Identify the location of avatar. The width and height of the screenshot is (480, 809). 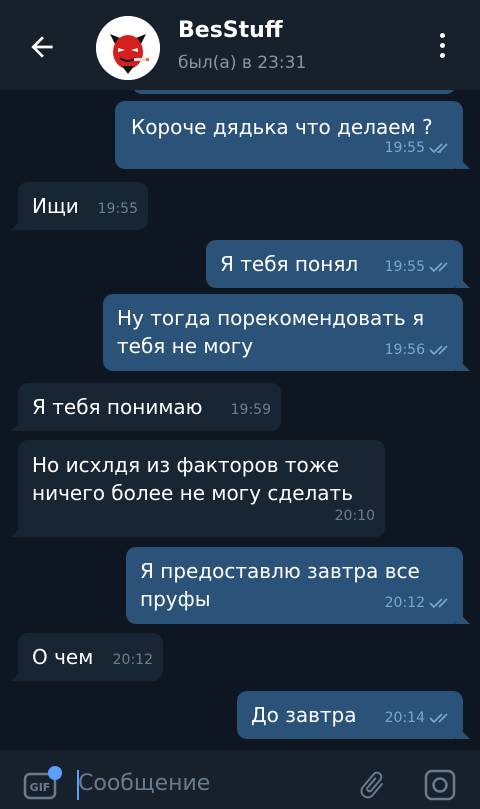
(128, 48).